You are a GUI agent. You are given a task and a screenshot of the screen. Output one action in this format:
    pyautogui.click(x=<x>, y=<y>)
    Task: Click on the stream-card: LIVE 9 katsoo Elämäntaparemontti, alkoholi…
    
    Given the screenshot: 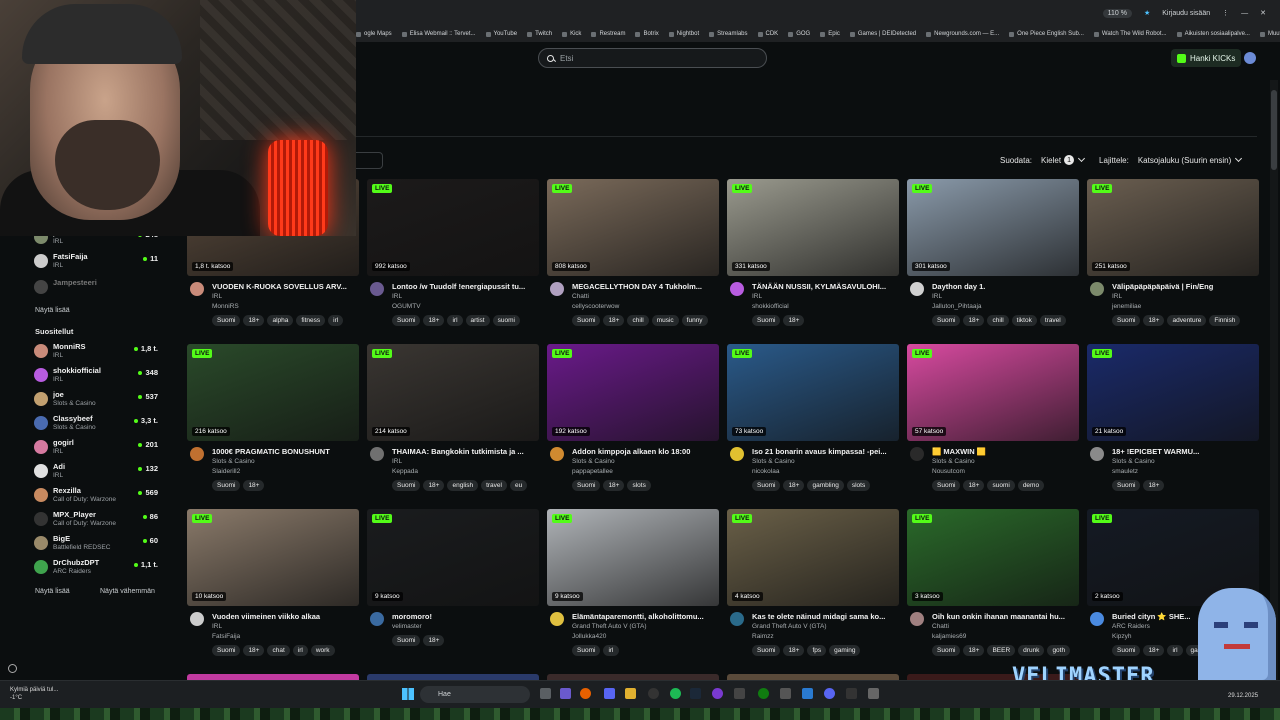 What is the action you would take?
    pyautogui.click(x=633, y=586)
    